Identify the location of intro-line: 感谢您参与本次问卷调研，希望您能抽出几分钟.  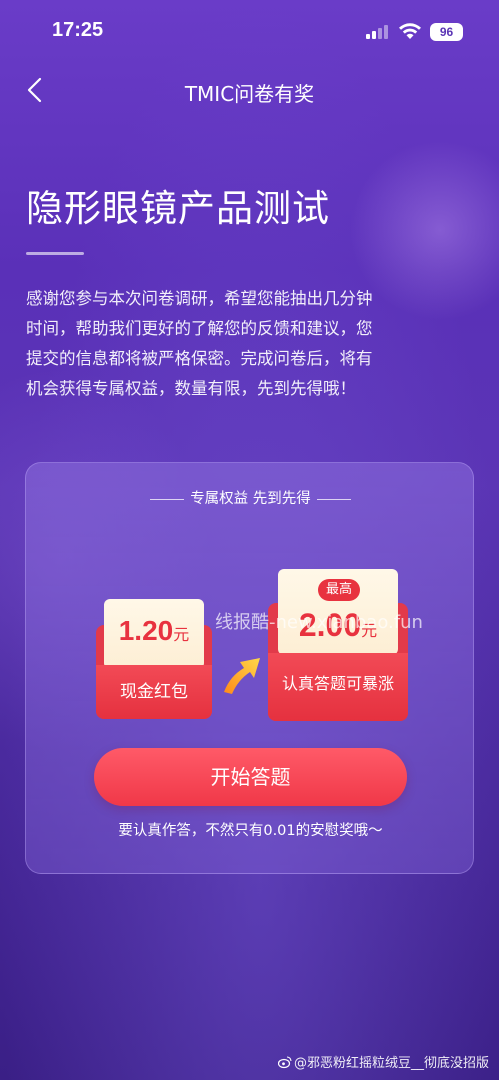
(199, 298).